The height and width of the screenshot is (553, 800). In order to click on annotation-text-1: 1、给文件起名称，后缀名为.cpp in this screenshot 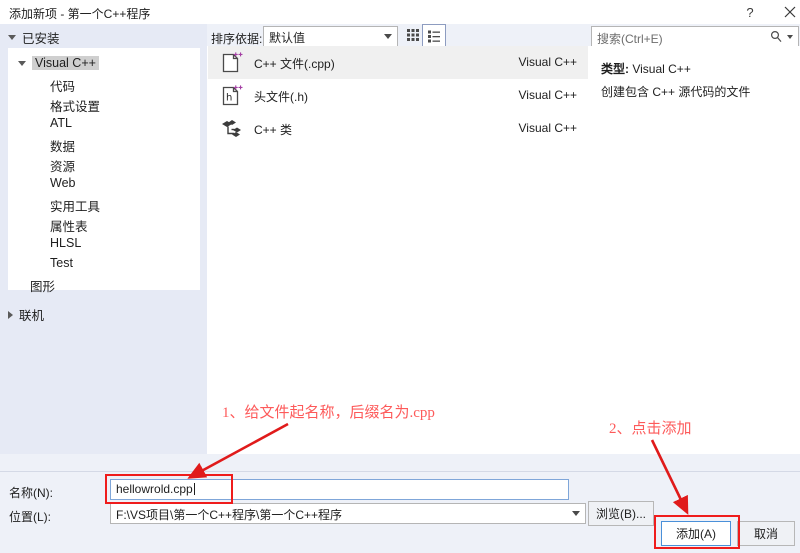, I will do `click(328, 413)`.